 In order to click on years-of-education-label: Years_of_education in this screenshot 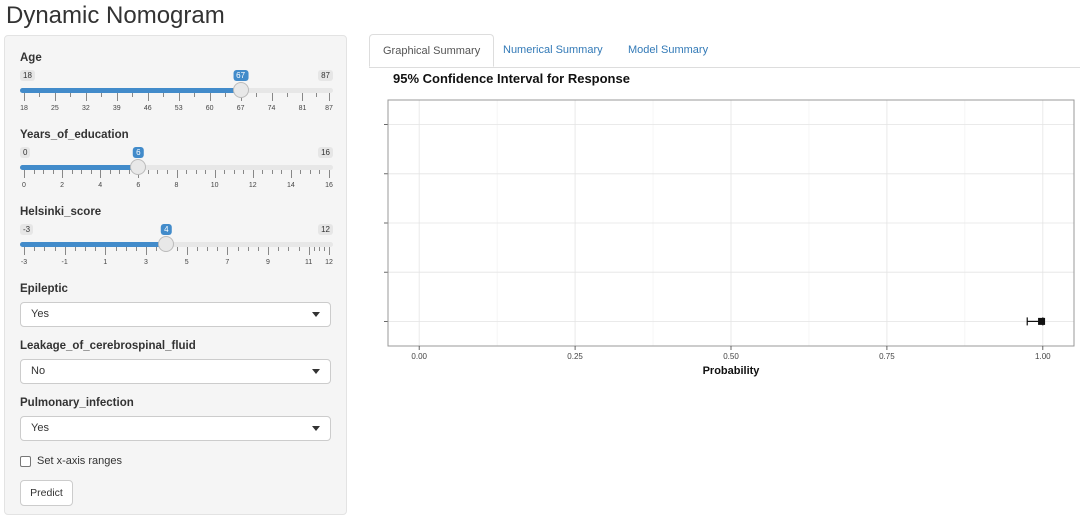, I will do `click(74, 135)`.